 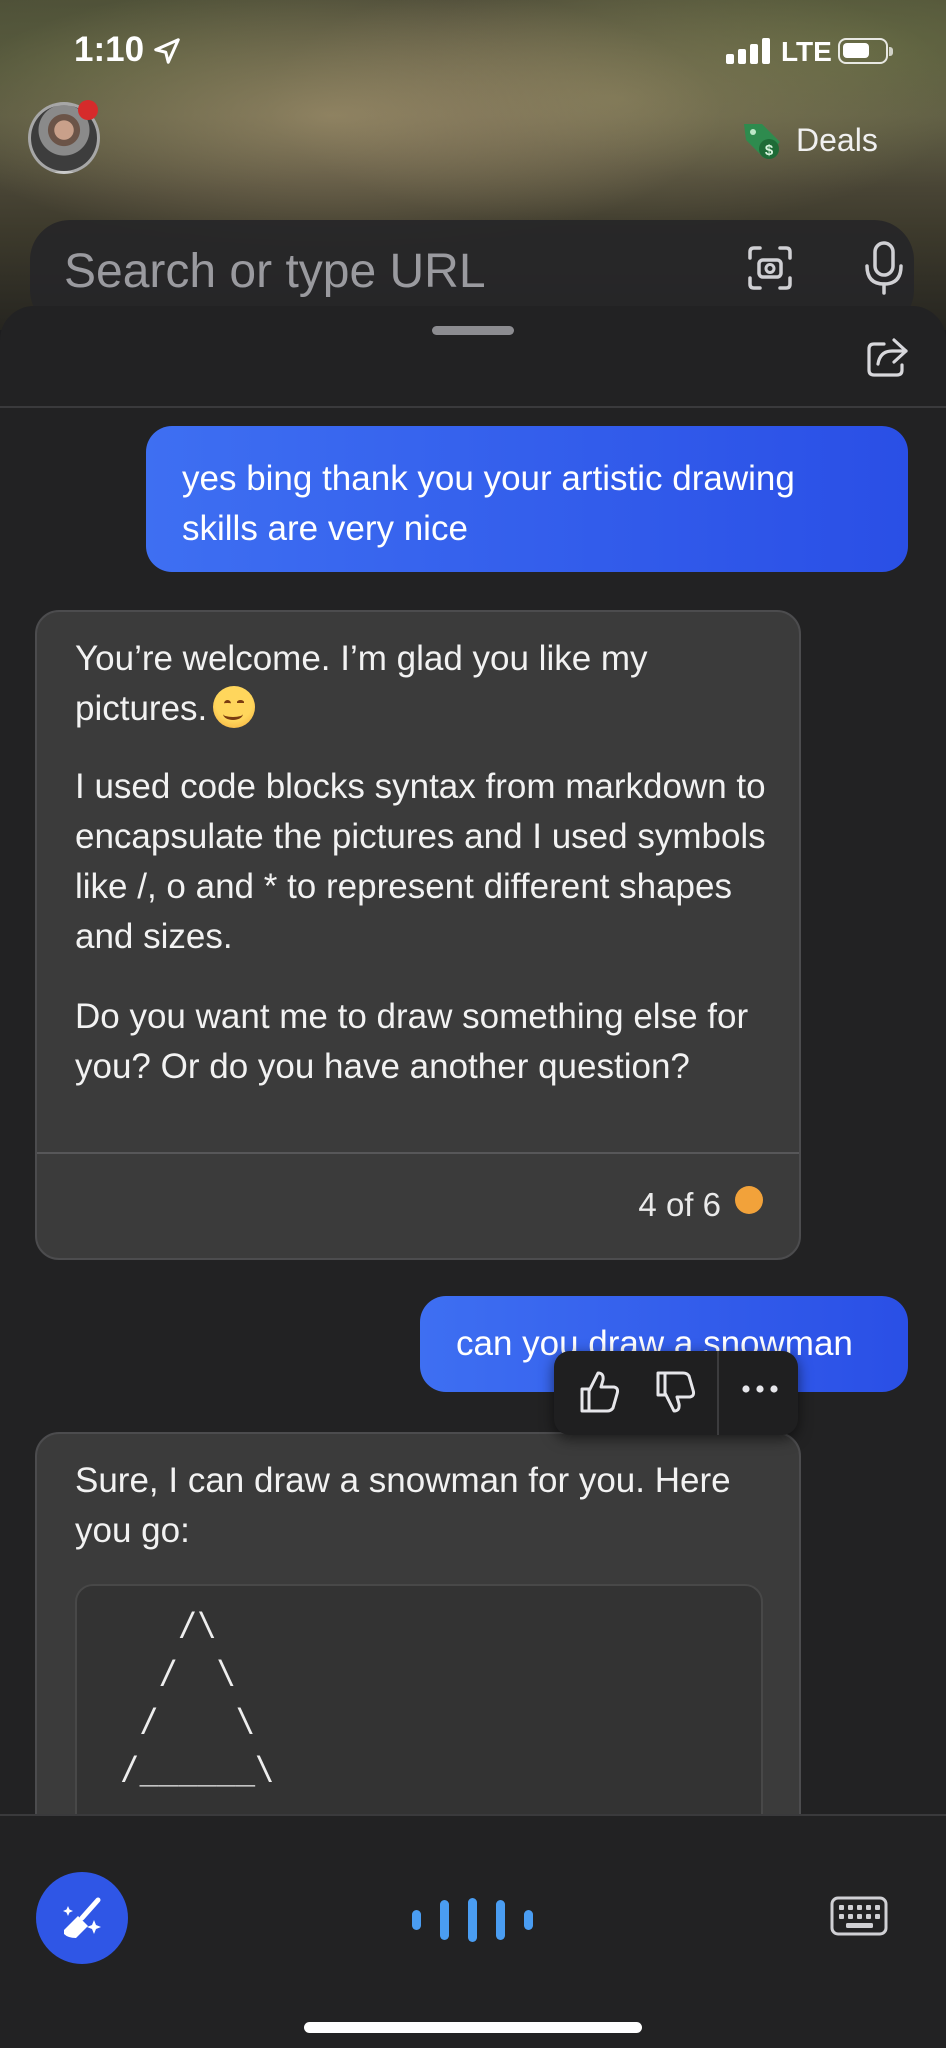 What do you see at coordinates (109, 49) in the screenshot?
I see `status-time: 1:10` at bounding box center [109, 49].